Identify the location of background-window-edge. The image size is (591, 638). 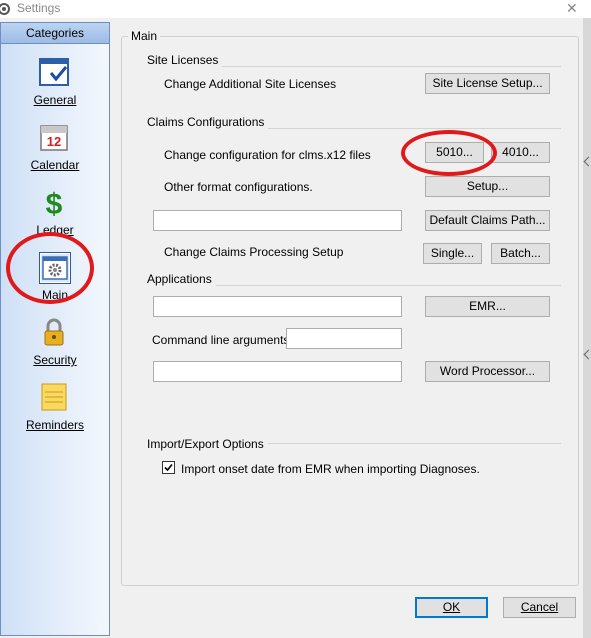
(587, 328).